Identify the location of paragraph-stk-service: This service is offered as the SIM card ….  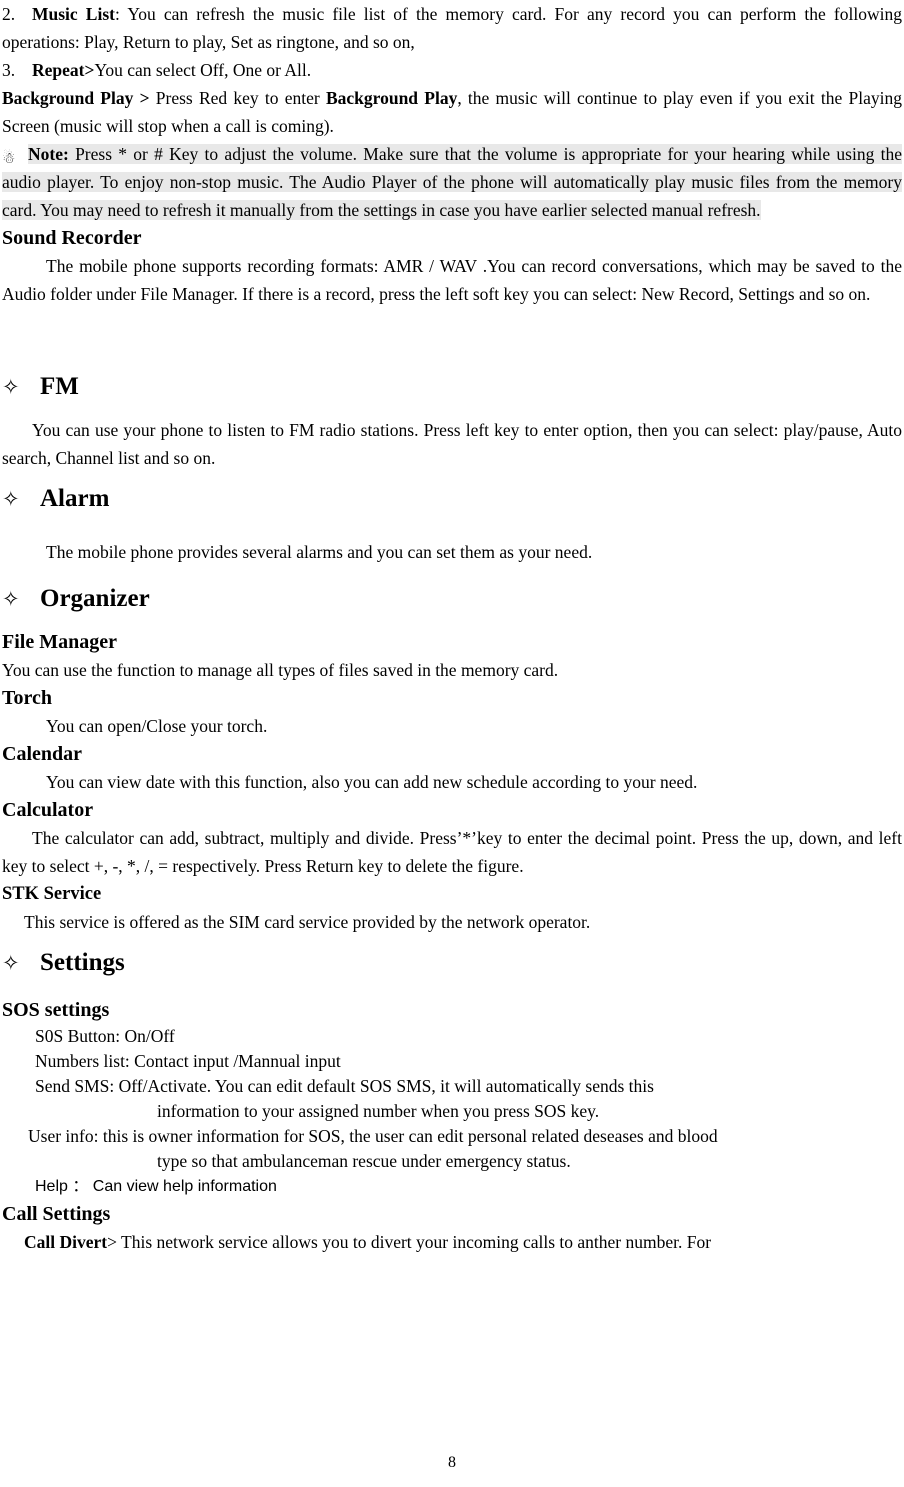
(307, 922).